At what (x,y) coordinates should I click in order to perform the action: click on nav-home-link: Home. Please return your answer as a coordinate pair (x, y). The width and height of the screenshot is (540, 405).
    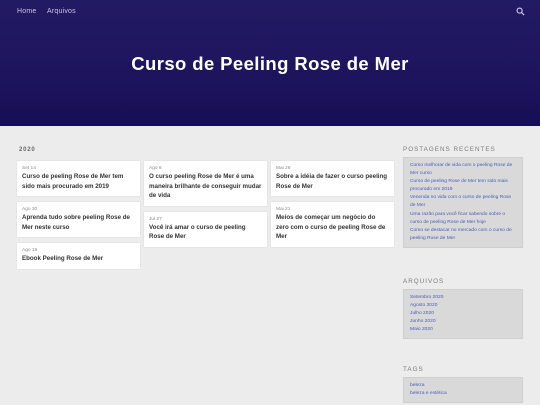
    Looking at the image, I should click on (26, 11).